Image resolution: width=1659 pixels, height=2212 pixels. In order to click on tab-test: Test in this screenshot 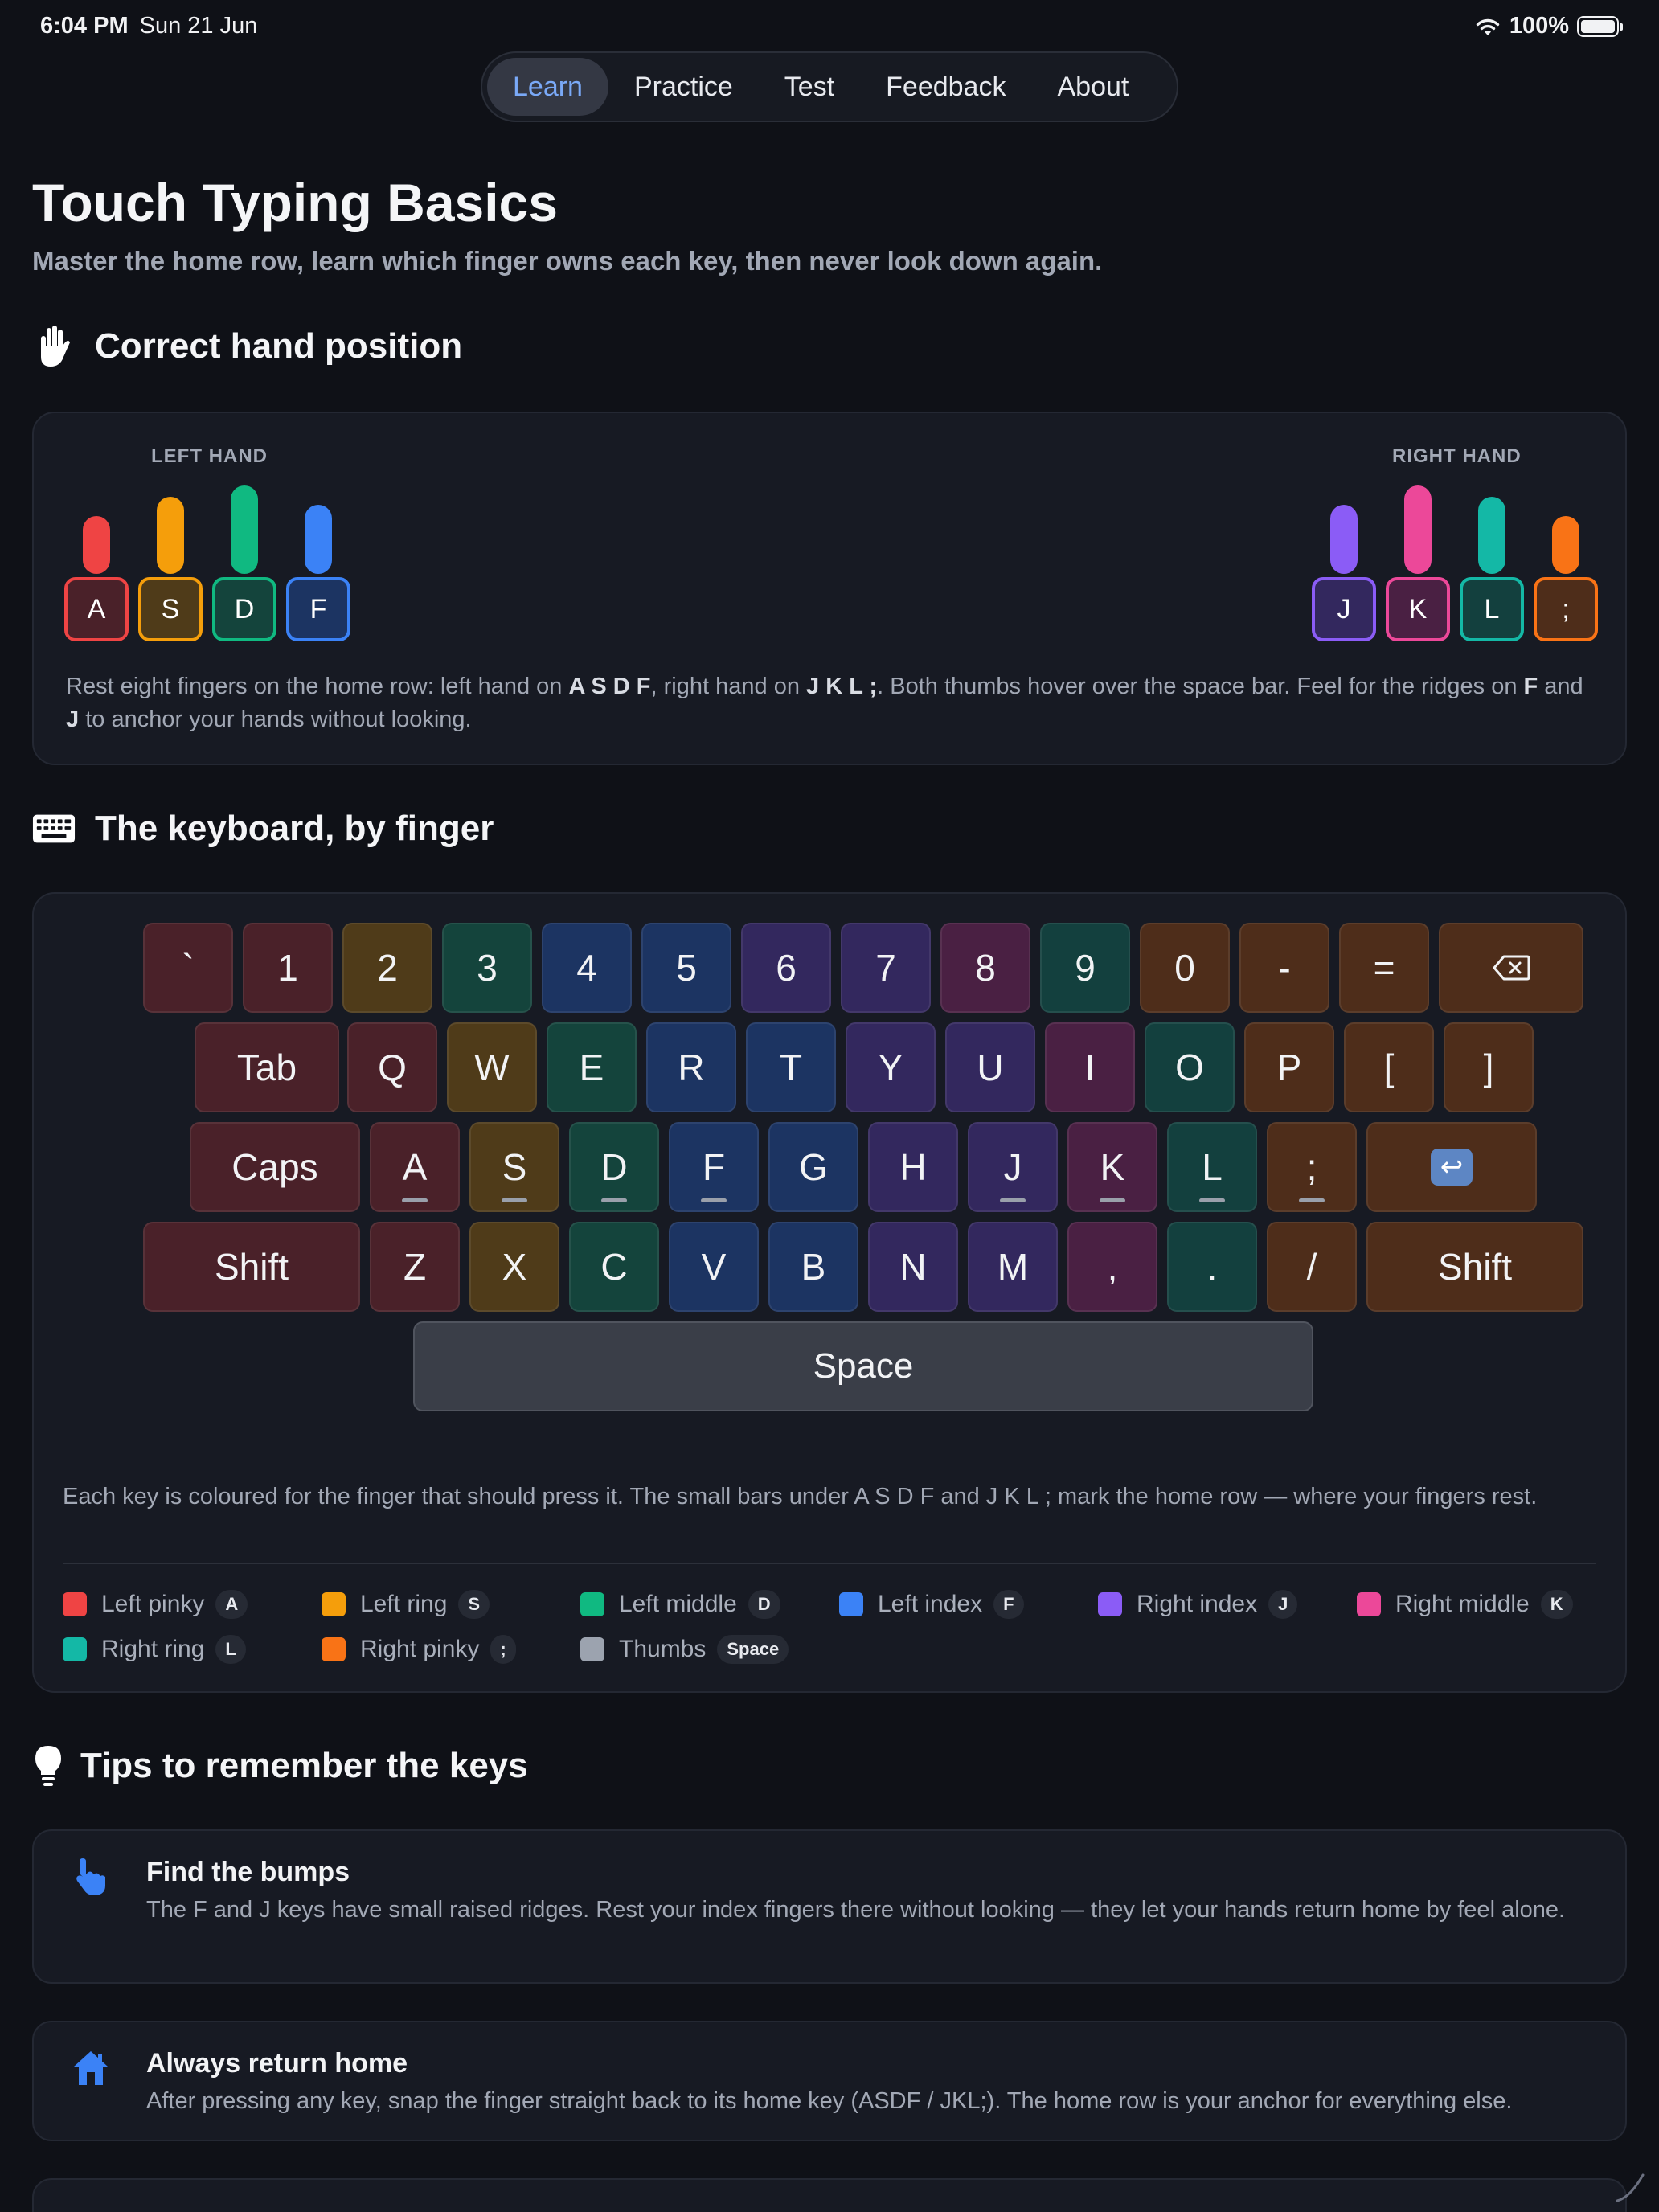, I will do `click(809, 87)`.